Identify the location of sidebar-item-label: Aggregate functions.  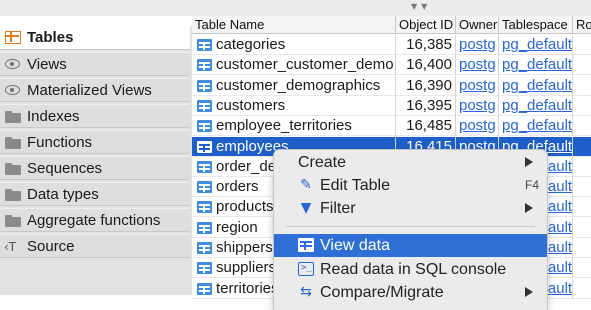
(94, 220).